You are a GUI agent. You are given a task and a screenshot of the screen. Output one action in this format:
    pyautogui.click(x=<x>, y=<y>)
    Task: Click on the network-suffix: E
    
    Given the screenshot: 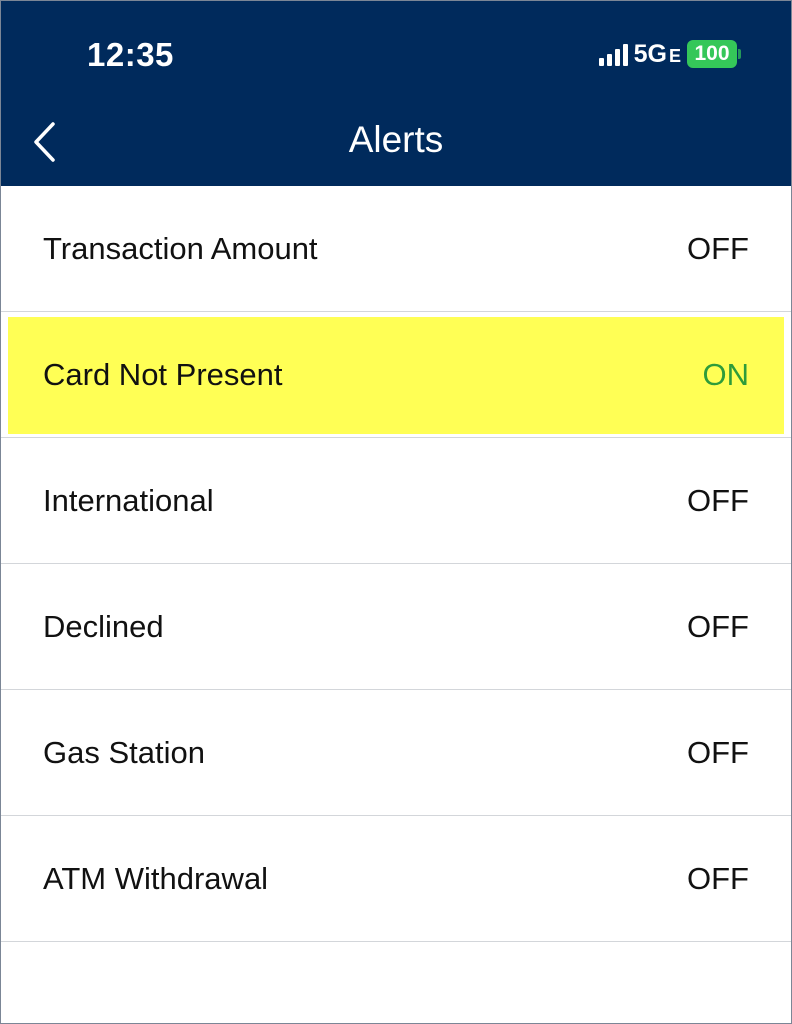 What is the action you would take?
    pyautogui.click(x=674, y=55)
    